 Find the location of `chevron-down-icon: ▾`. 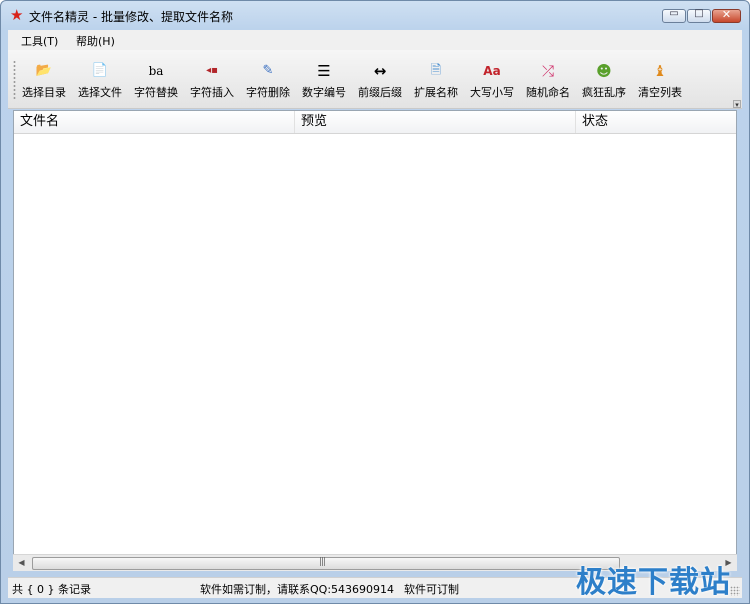

chevron-down-icon: ▾ is located at coordinates (737, 105).